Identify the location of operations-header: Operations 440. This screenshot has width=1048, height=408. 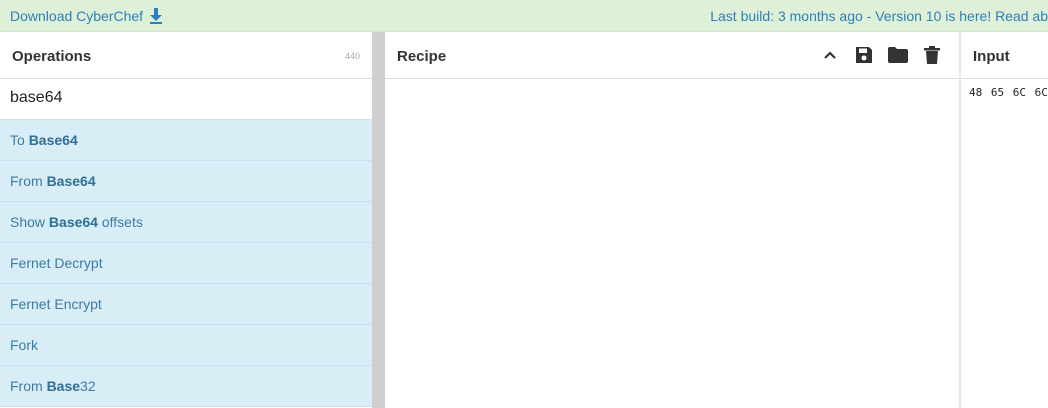
(186, 55).